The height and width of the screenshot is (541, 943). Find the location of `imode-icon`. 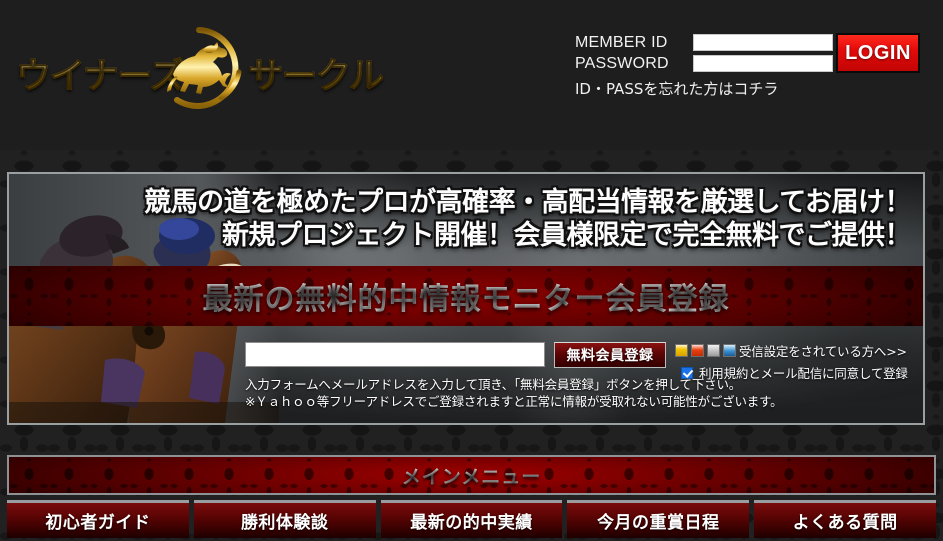

imode-icon is located at coordinates (681, 350).